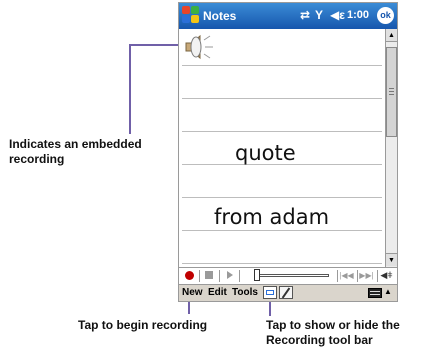 Image resolution: width=425 pixels, height=348 pixels. What do you see at coordinates (157, 45) in the screenshot?
I see `leader-line-embedded-h1` at bounding box center [157, 45].